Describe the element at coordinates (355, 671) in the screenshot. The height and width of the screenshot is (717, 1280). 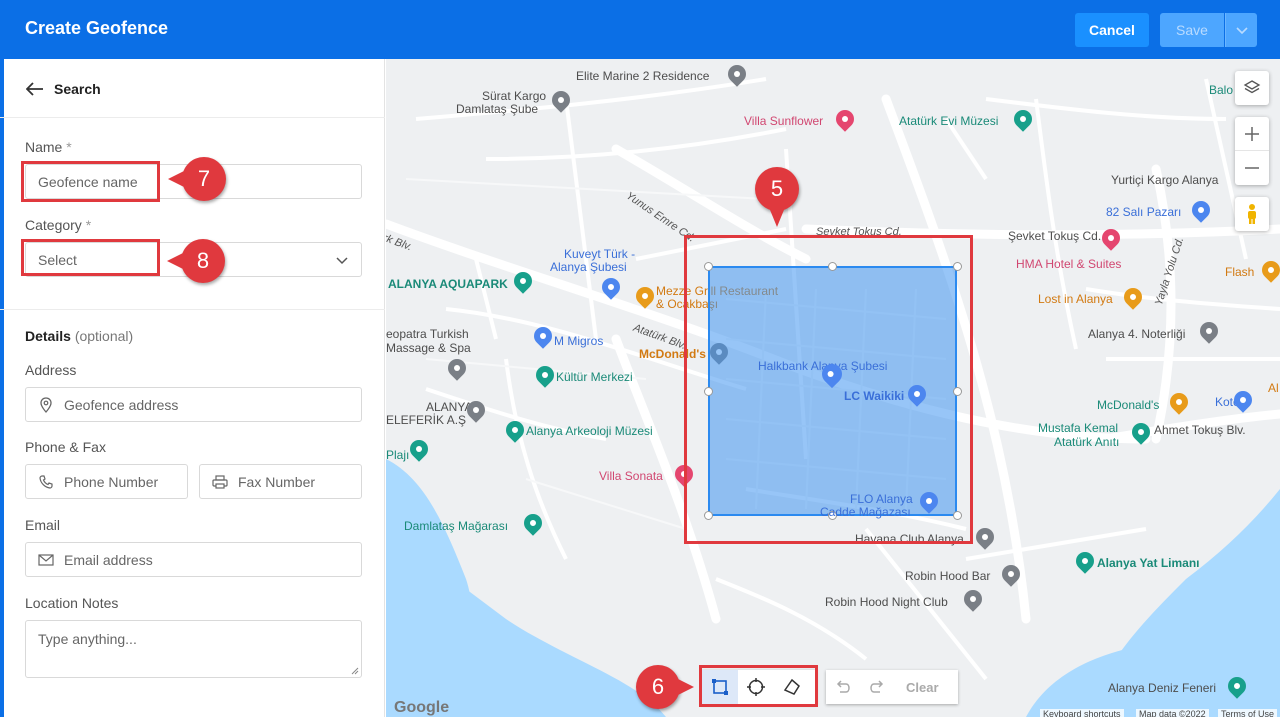
I see `resize-handle-icon` at that location.